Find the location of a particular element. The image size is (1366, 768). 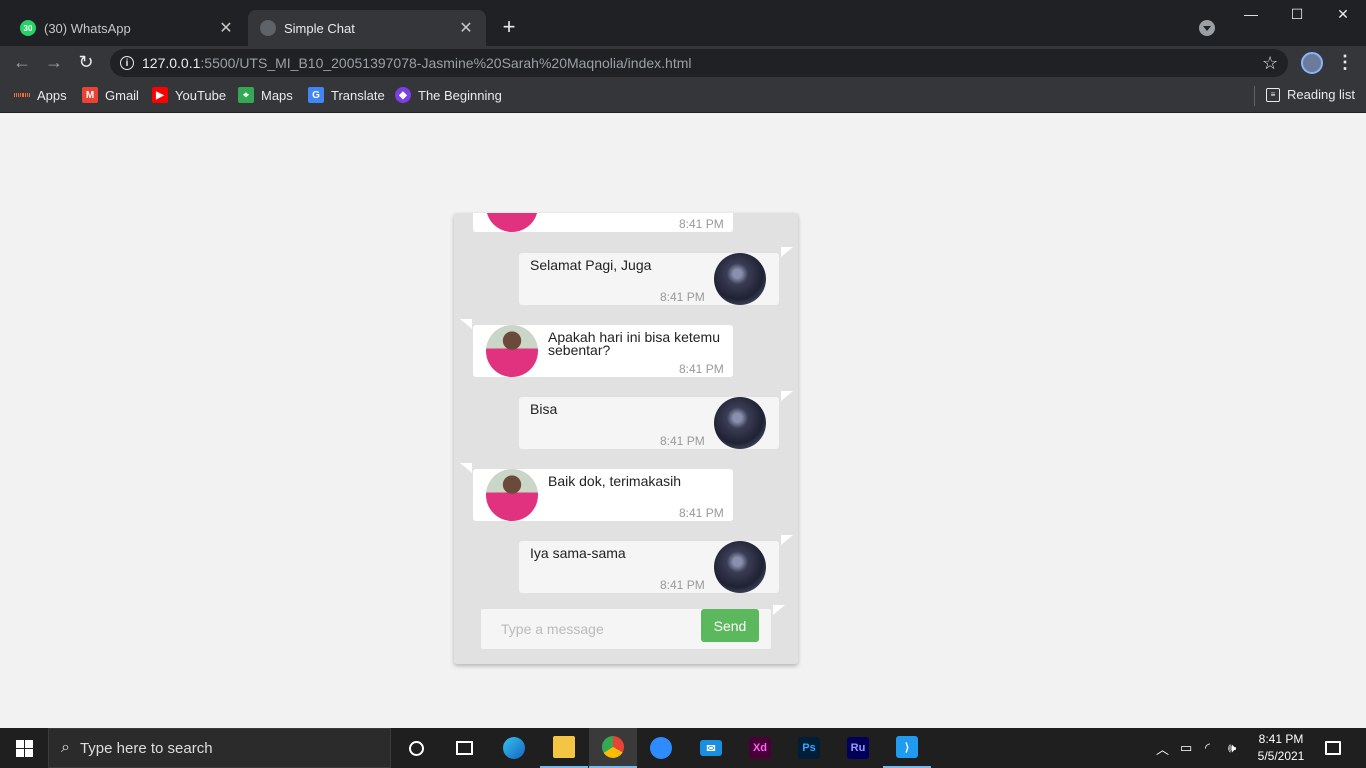

tray-overflow-icon: ︿ is located at coordinates (1162, 748).